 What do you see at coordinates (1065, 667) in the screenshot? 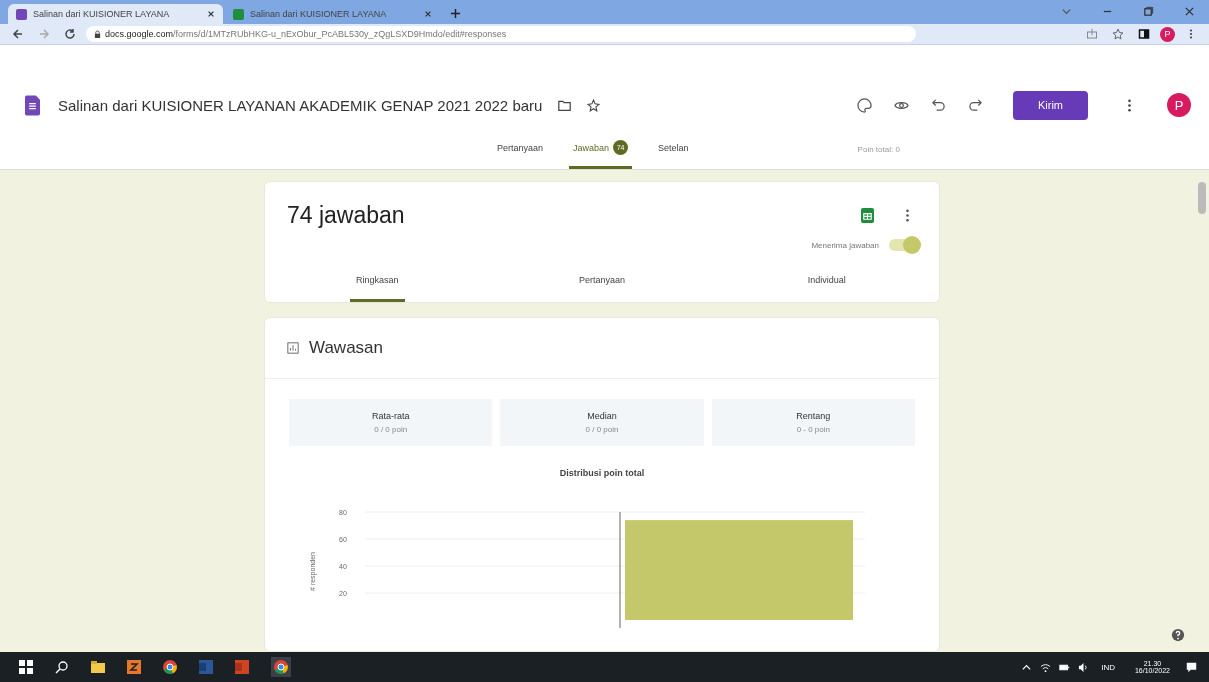
I see `battery-icon` at bounding box center [1065, 667].